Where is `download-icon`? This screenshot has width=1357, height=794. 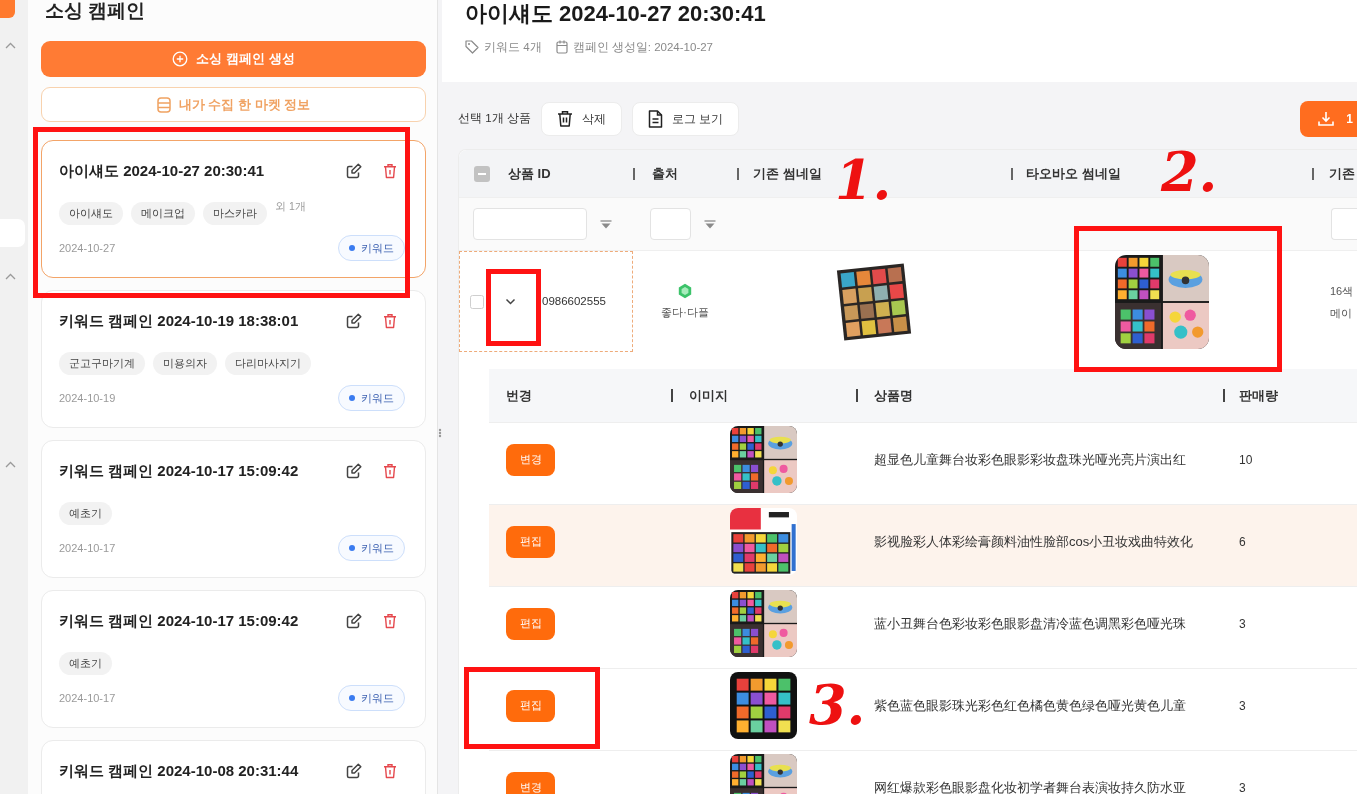 download-icon is located at coordinates (1326, 119).